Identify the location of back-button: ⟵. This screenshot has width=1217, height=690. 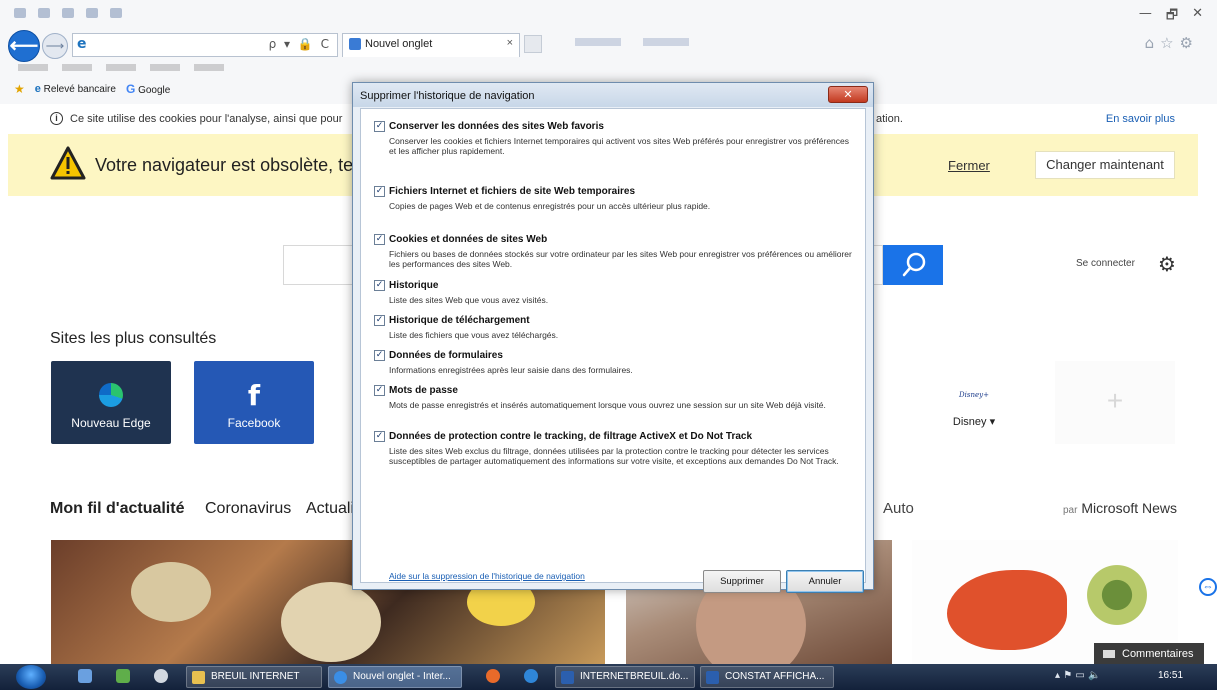
(24, 46).